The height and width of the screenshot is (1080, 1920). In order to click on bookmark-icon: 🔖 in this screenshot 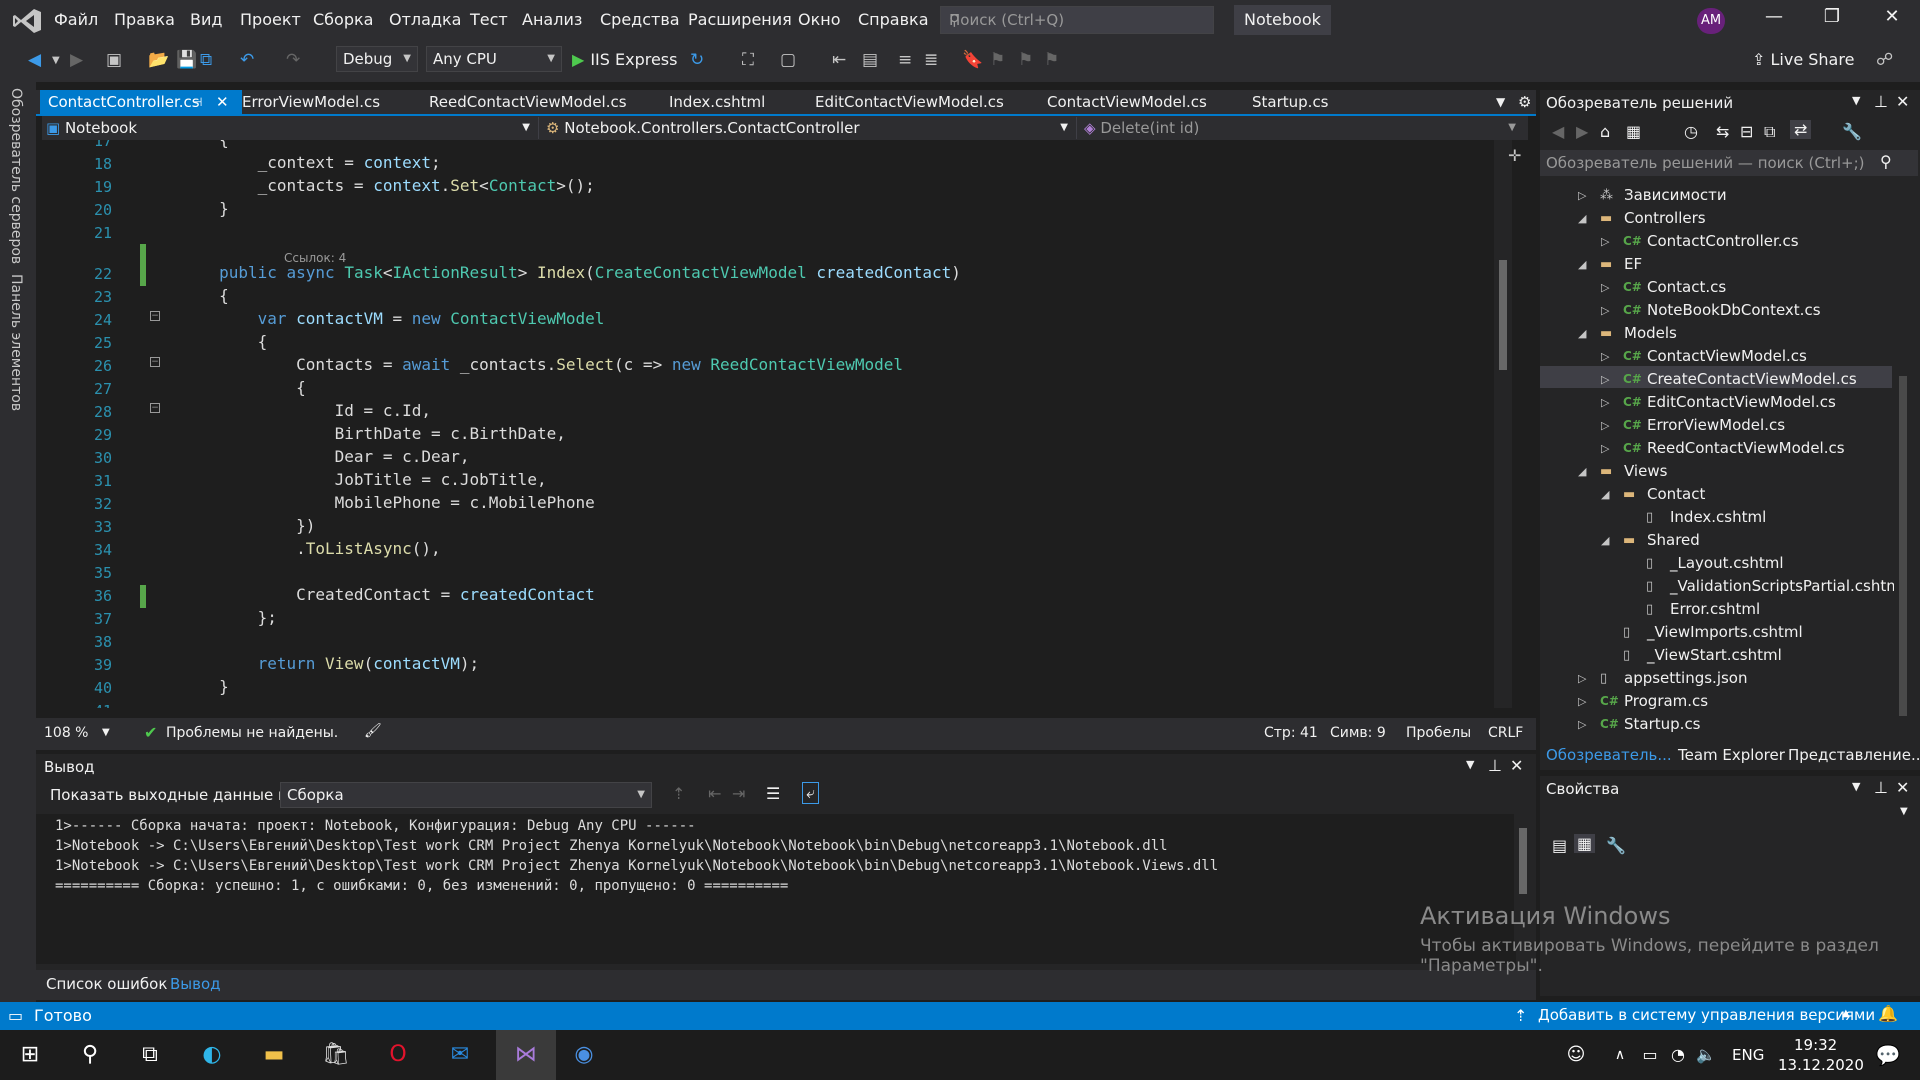, I will do `click(972, 60)`.